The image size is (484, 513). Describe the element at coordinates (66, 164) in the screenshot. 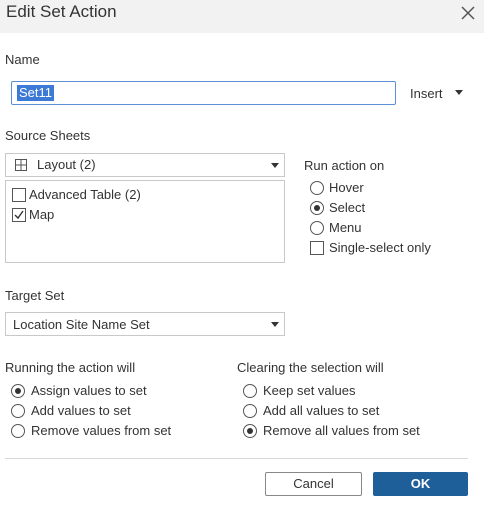

I see `source-sheets-selected: Layout (2)` at that location.